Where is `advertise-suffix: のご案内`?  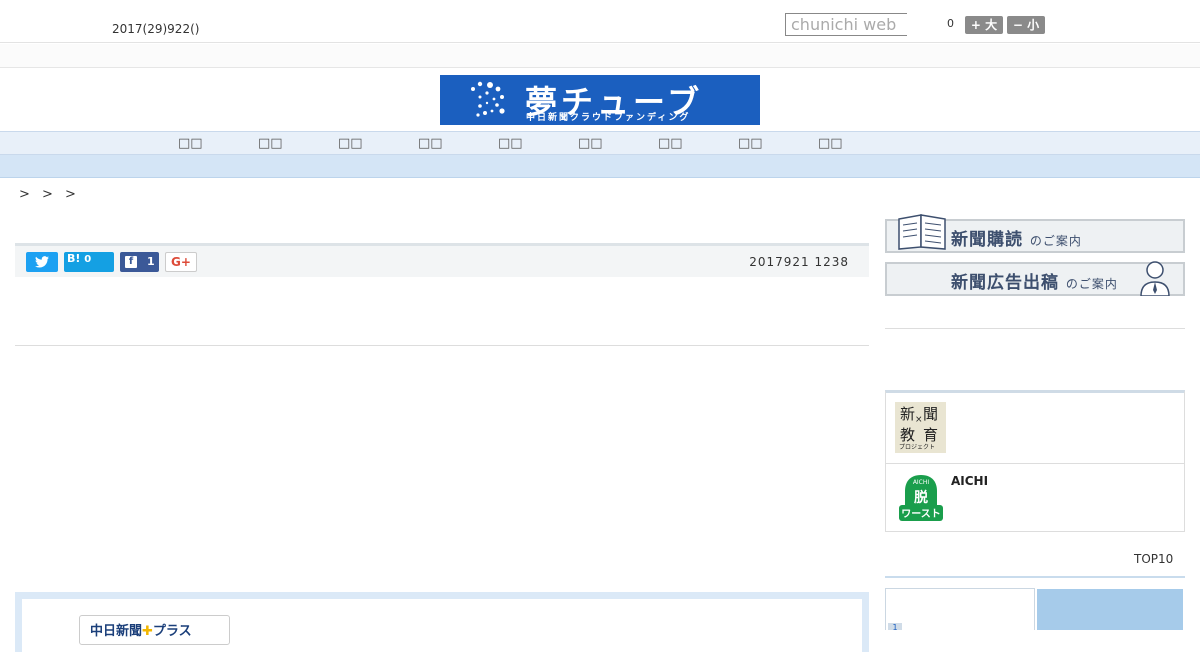
advertise-suffix: のご案内 is located at coordinates (1091, 284).